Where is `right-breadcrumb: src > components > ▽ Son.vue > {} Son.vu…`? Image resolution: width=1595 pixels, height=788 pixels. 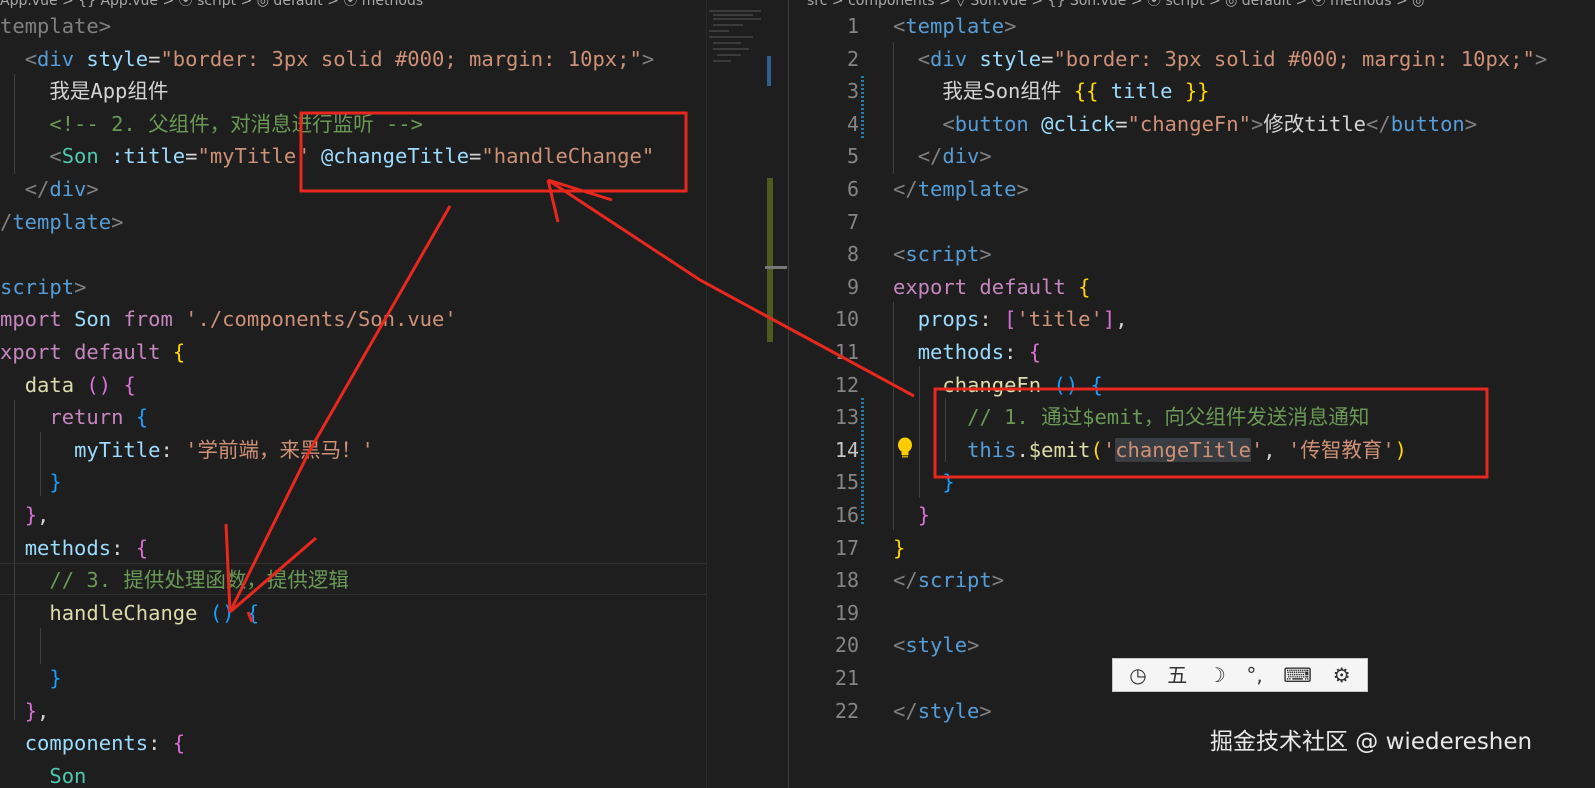 right-breadcrumb: src > components > ▽ Son.vue > {} Son.vu… is located at coordinates (1115, 4).